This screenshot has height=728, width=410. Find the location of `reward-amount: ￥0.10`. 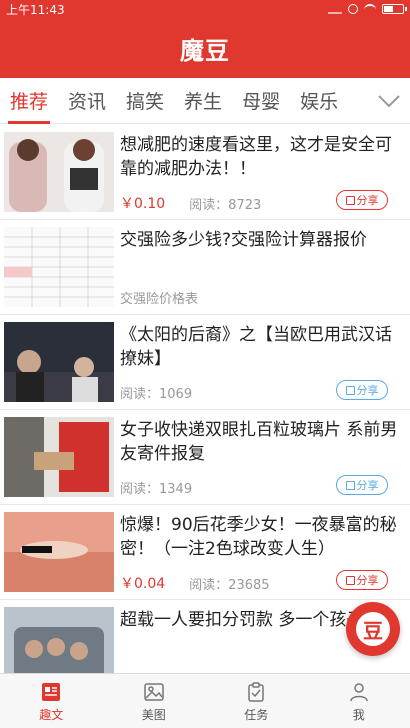

reward-amount: ￥0.10 is located at coordinates (143, 204).